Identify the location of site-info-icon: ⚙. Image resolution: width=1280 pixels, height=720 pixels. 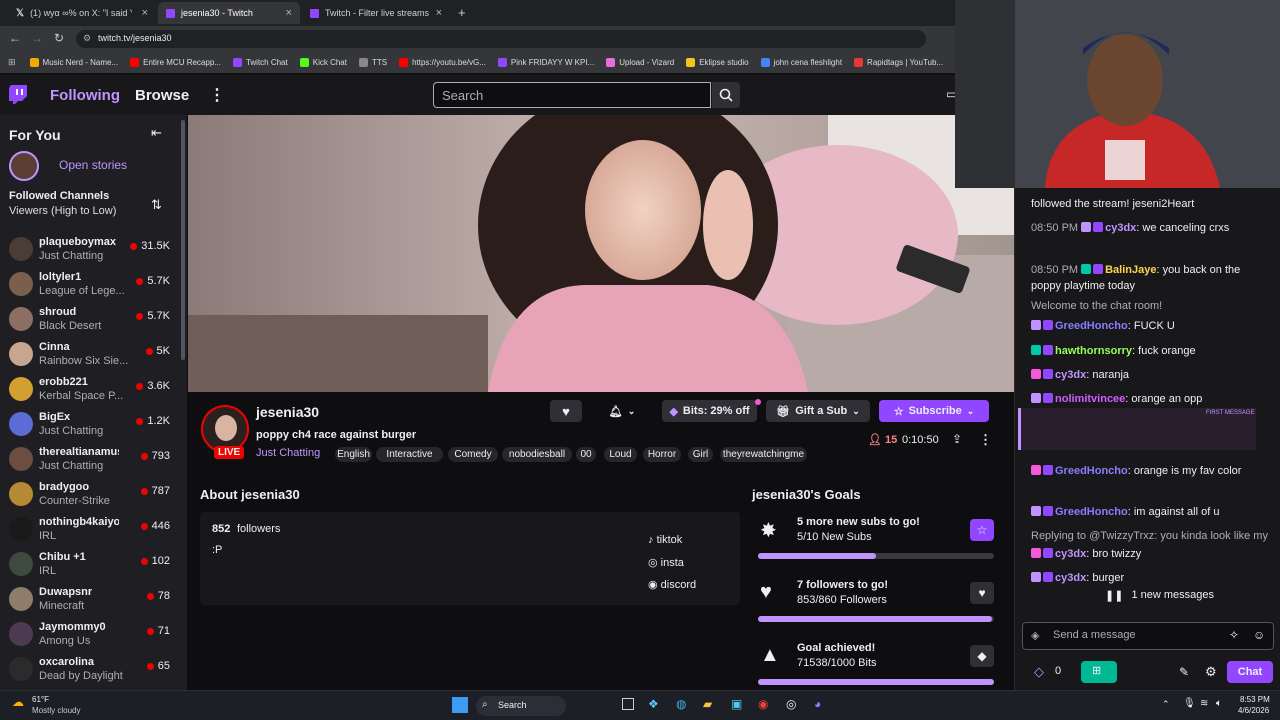
(87, 38).